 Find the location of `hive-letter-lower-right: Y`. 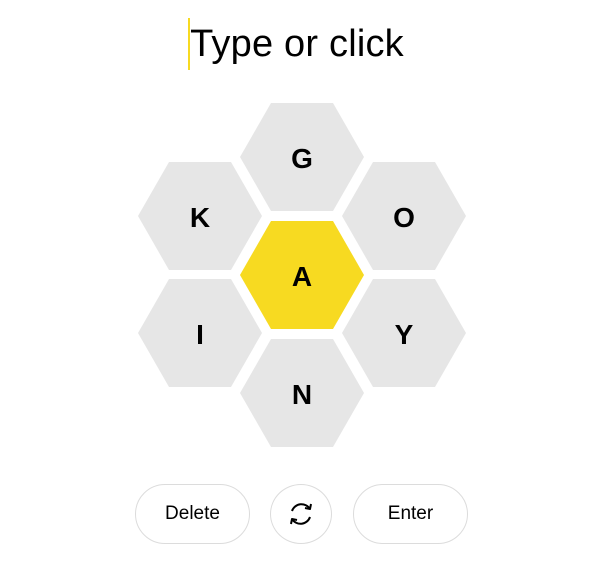

hive-letter-lower-right: Y is located at coordinates (404, 334).